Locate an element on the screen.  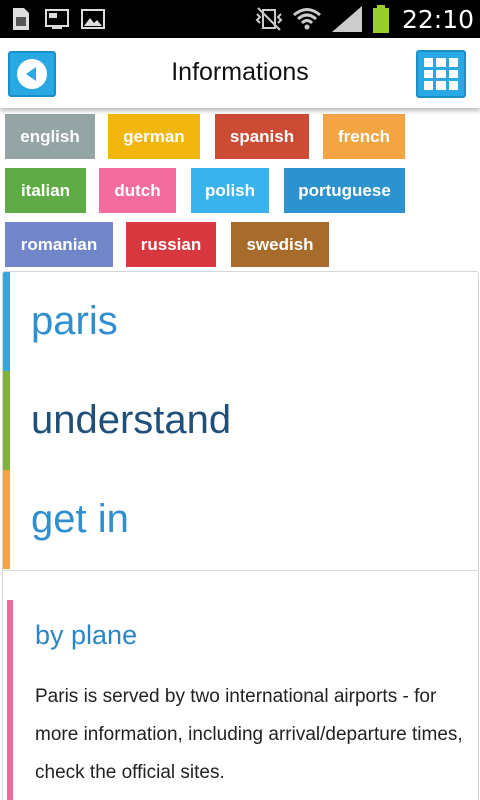
vibrate-mute-icon is located at coordinates (269, 19).